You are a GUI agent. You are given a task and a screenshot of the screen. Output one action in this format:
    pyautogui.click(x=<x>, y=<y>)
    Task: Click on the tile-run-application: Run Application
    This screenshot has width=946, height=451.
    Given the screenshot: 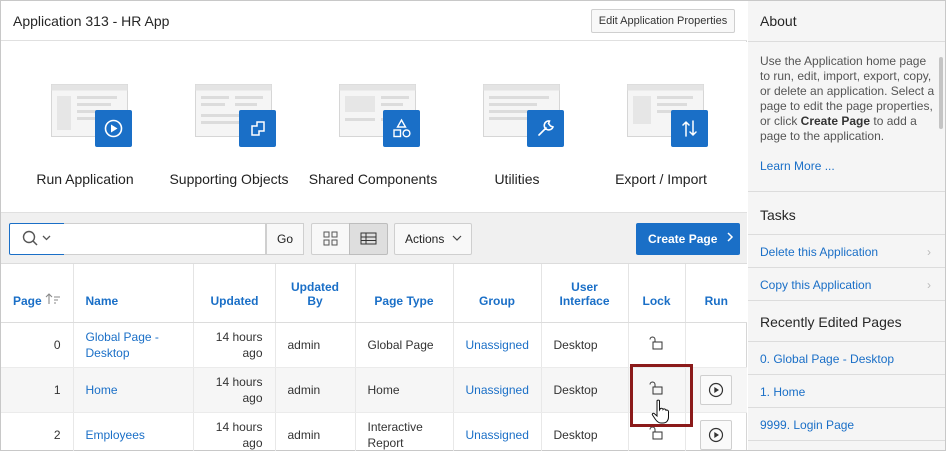 What is the action you would take?
    pyautogui.click(x=85, y=127)
    